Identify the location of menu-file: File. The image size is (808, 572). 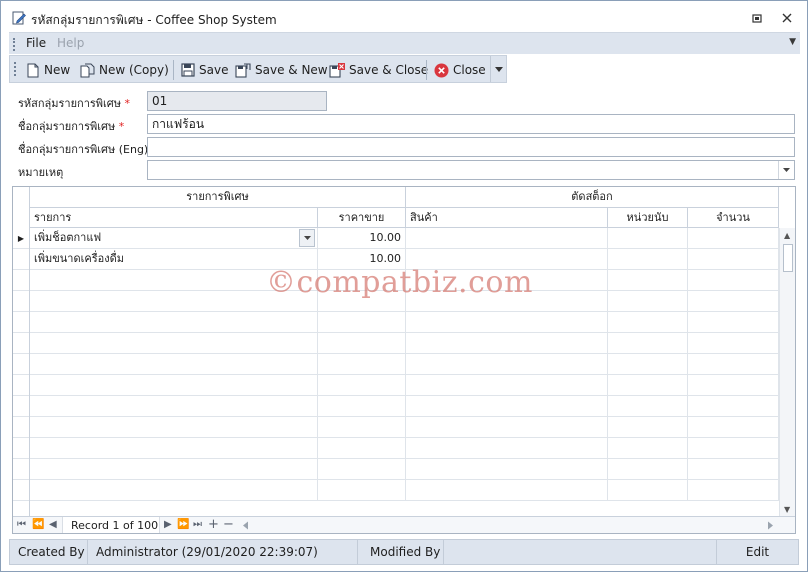
(36, 43).